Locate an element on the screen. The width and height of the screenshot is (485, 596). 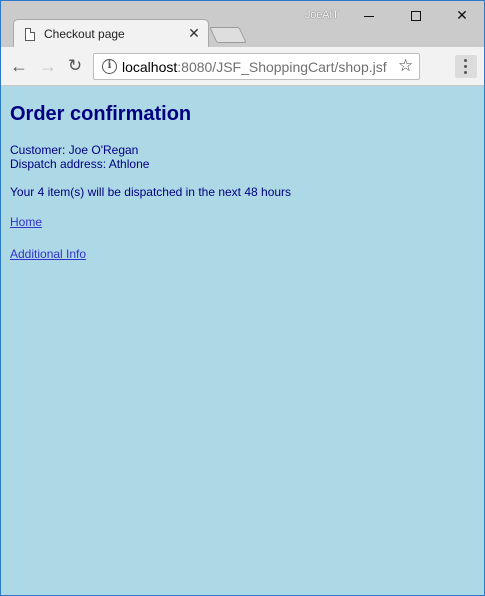
home-link: Home is located at coordinates (26, 222).